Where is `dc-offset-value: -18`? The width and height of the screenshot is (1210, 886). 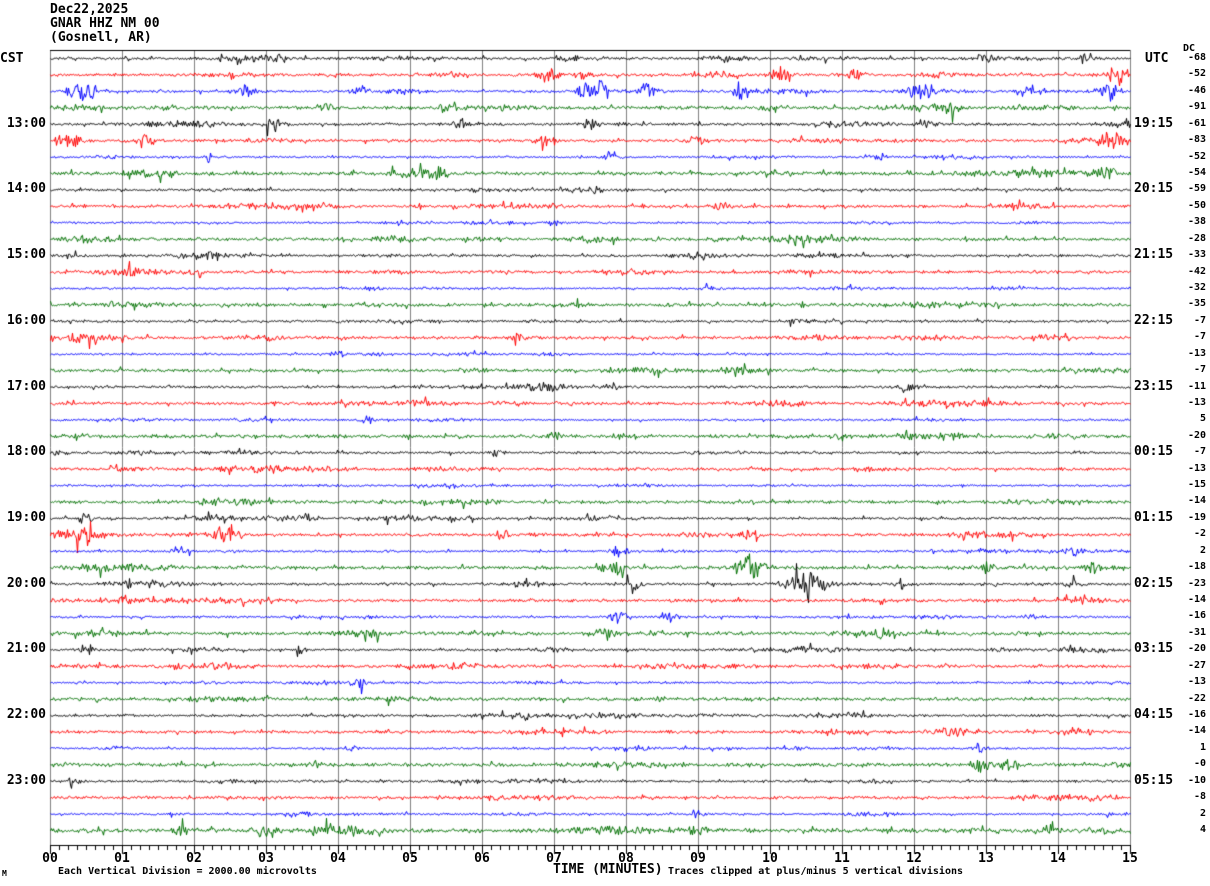 dc-offset-value: -18 is located at coordinates (1196, 566).